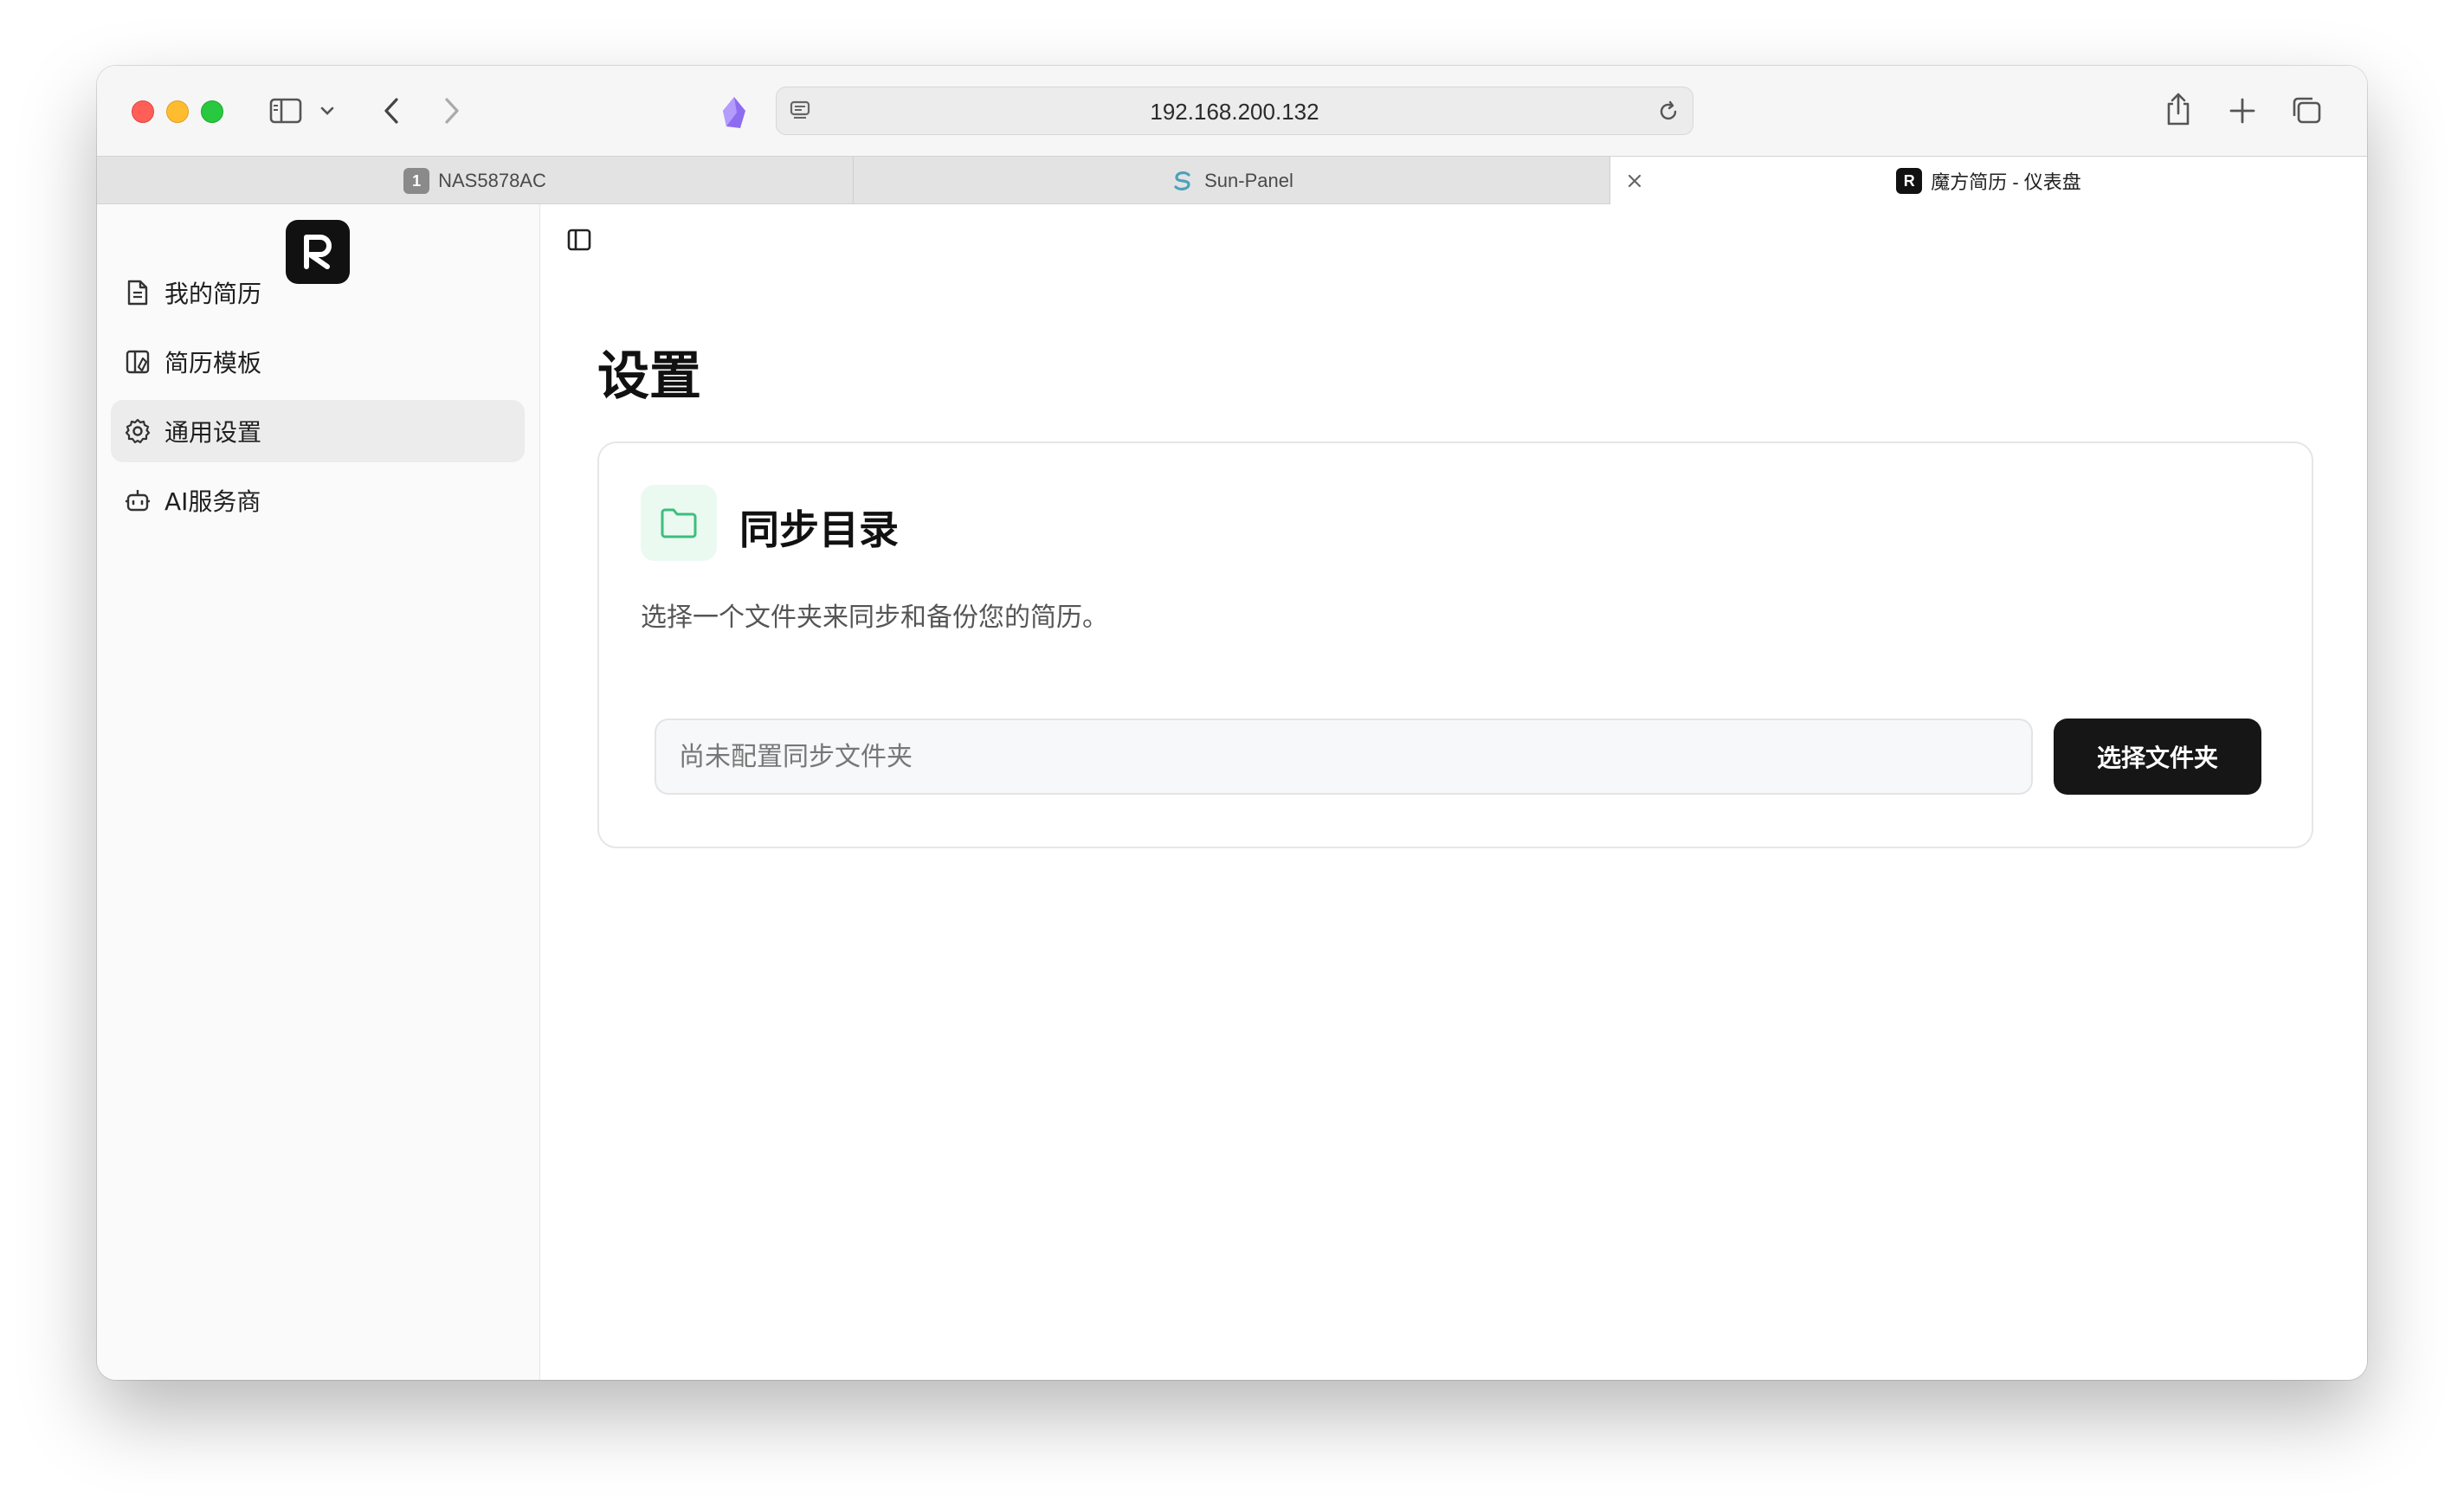 The image size is (2464, 1508). What do you see at coordinates (2157, 757) in the screenshot?
I see `choose-folder-button: 选择文件夹` at bounding box center [2157, 757].